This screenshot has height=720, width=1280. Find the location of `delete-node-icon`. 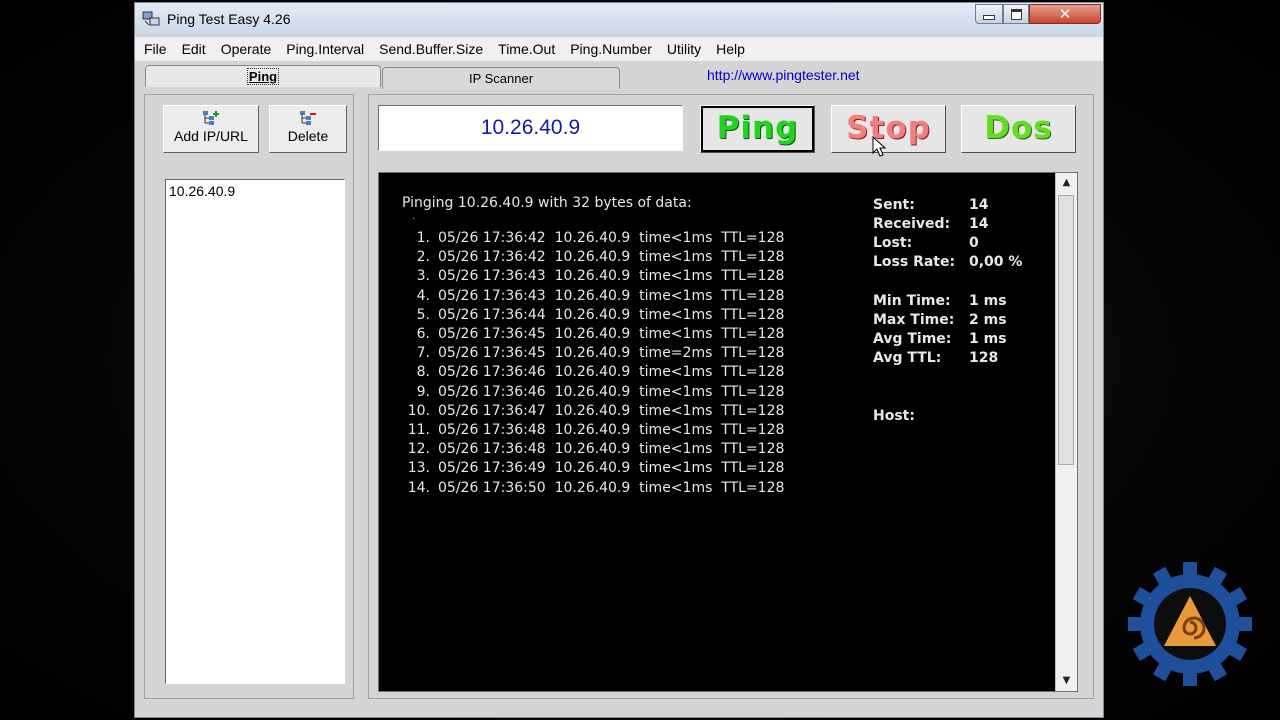

delete-node-icon is located at coordinates (308, 118).